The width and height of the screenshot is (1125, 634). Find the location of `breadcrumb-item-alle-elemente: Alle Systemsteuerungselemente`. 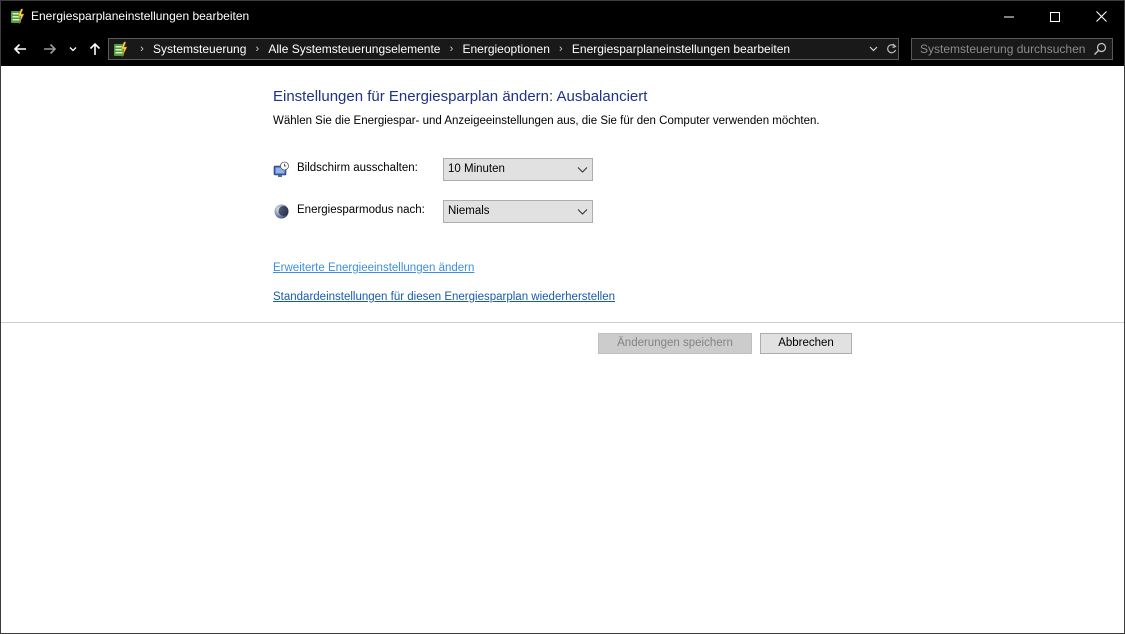

breadcrumb-item-alle-elemente: Alle Systemsteuerungselemente is located at coordinates (354, 49).